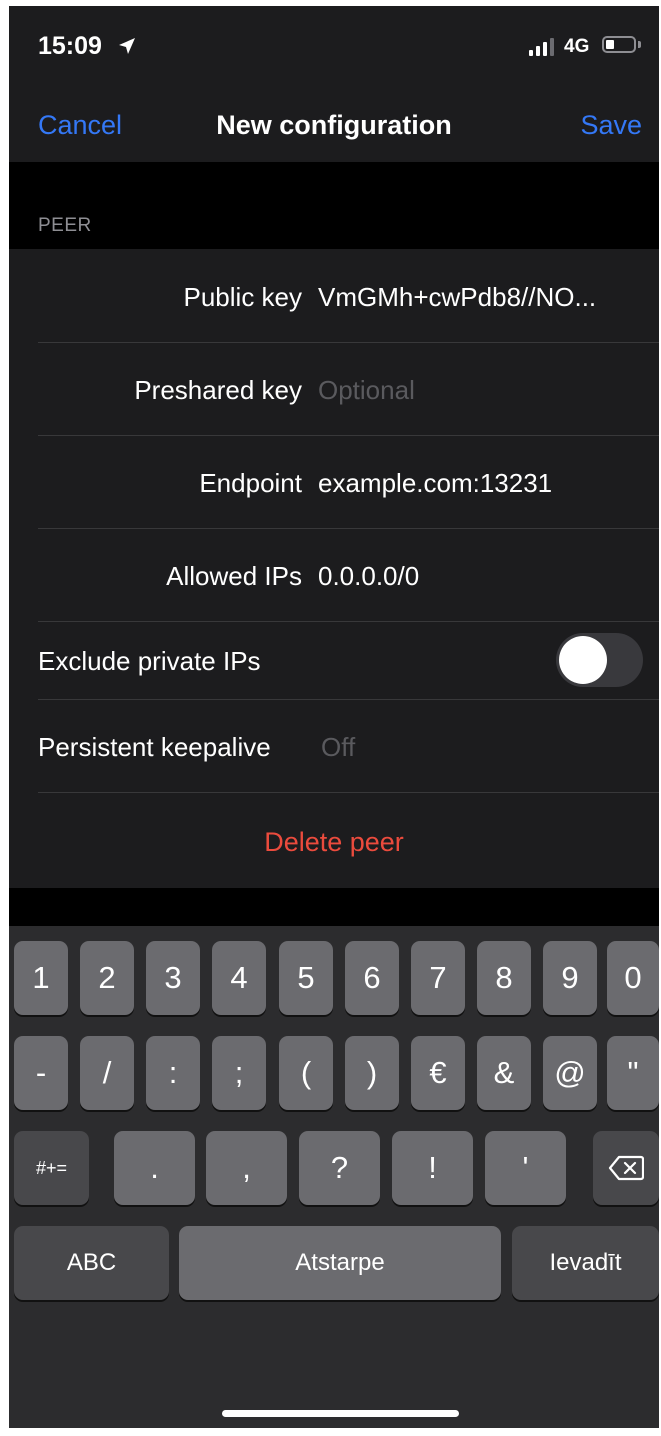 The image size is (661, 1436). What do you see at coordinates (334, 660) in the screenshot?
I see `exclude-private-ips-row: Exclude private IPs` at bounding box center [334, 660].